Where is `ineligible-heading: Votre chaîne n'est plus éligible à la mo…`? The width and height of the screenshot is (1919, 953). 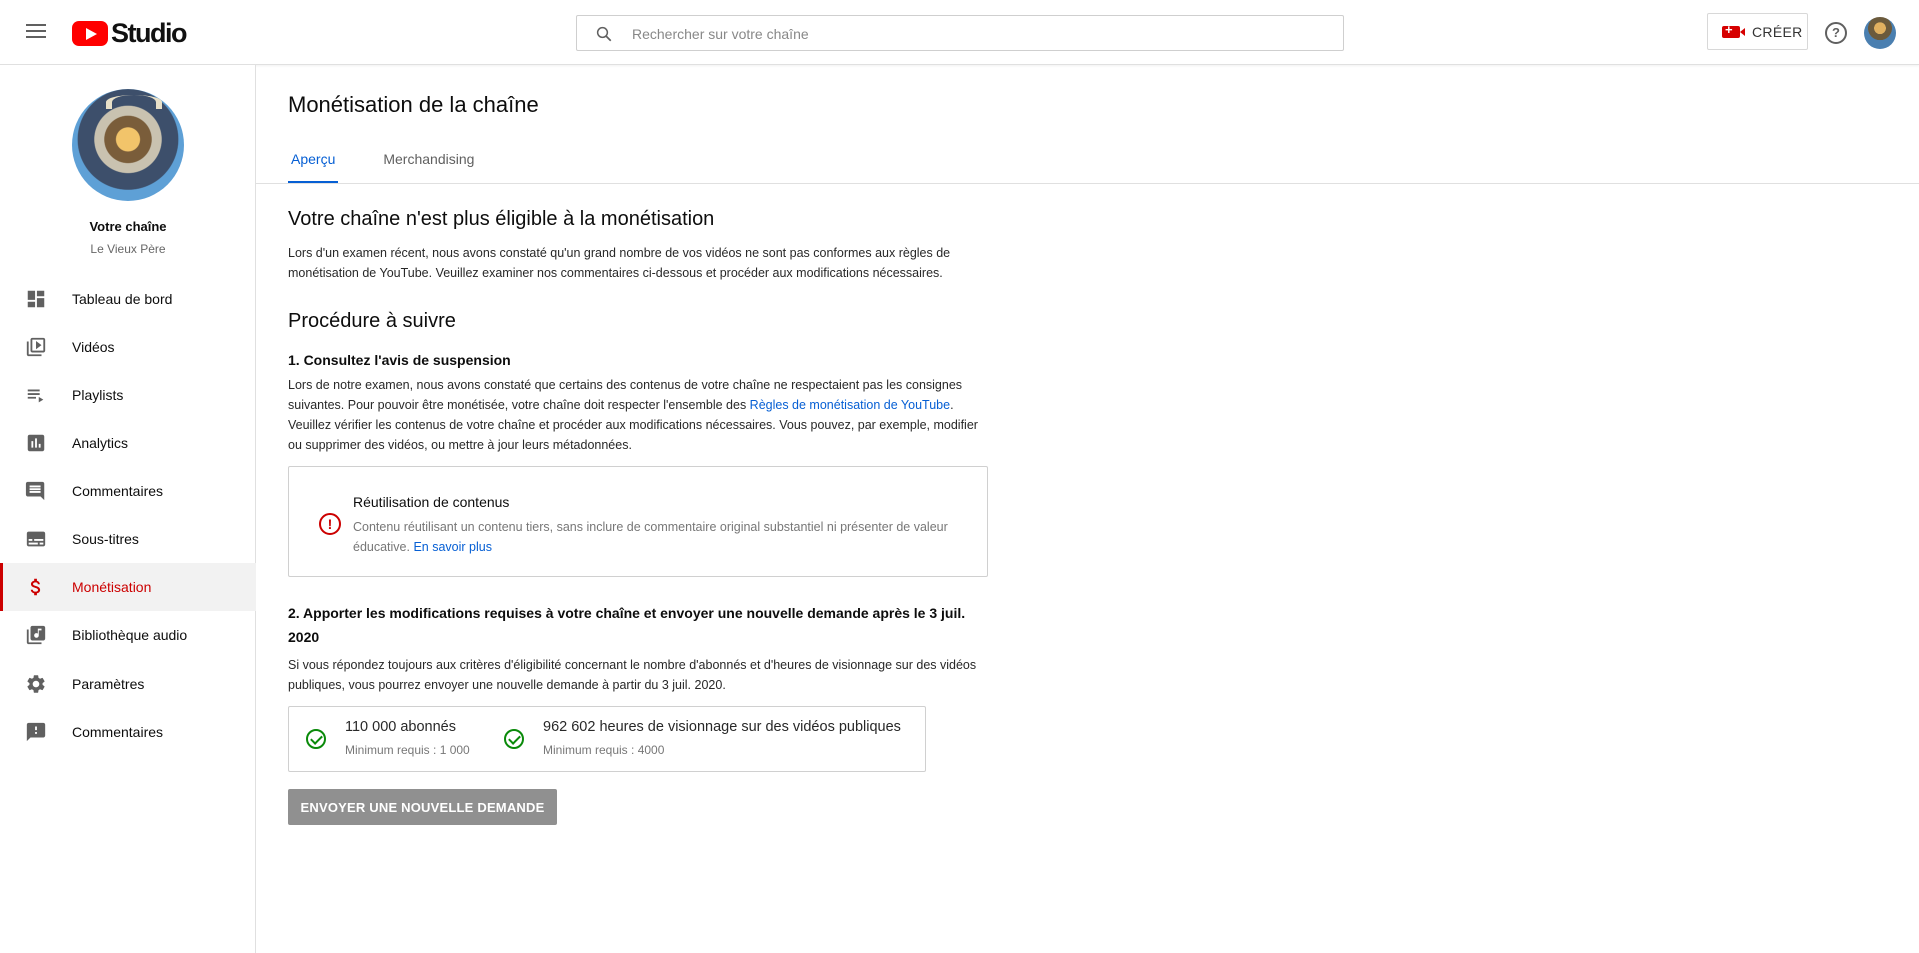 ineligible-heading: Votre chaîne n'est plus éligible à la mo… is located at coordinates (501, 219).